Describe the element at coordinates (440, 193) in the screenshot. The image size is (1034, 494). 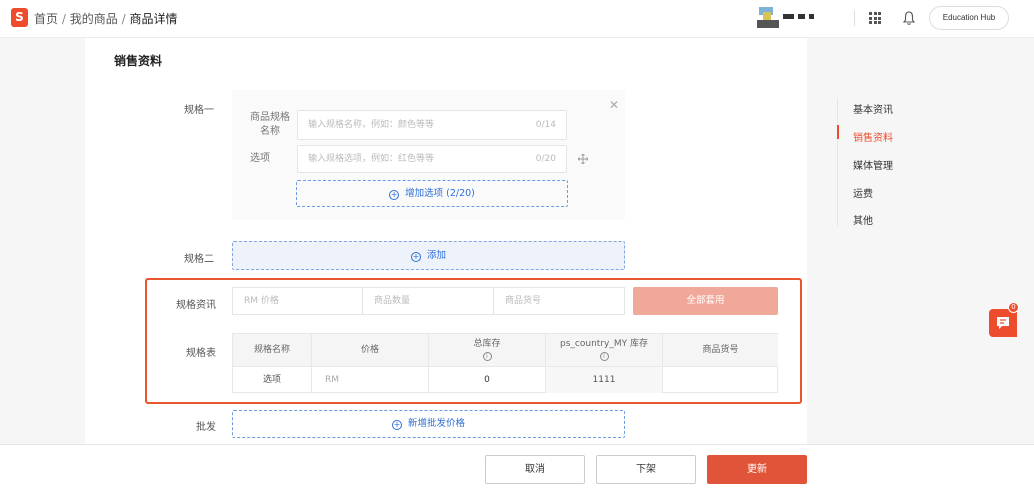
I see `add-option-label: 增加选项 (2/20)` at that location.